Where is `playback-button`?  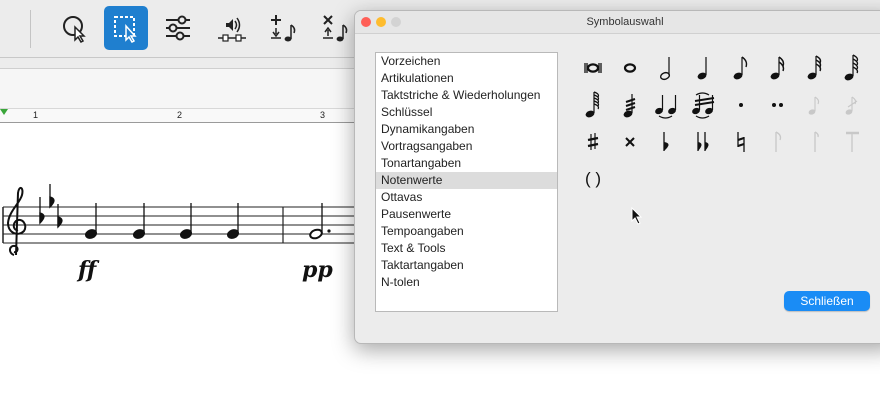
playback-button is located at coordinates (232, 28).